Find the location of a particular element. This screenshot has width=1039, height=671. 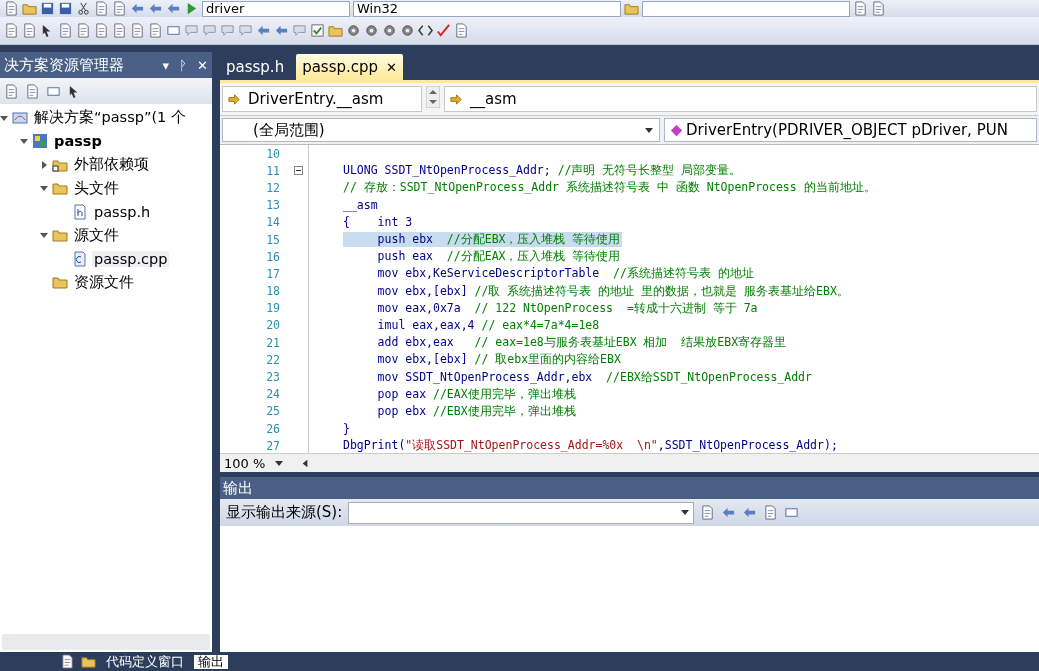

tree-item: 头文件 is located at coordinates (96, 188).